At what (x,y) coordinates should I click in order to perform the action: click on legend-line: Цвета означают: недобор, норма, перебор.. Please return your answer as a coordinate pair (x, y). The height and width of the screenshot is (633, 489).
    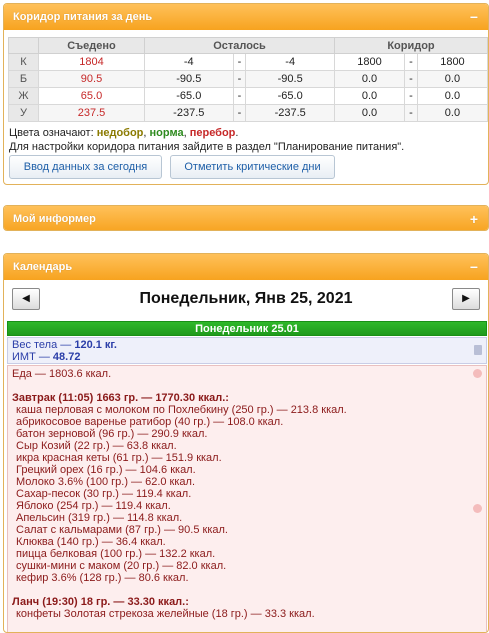
    Looking at the image, I should click on (206, 133).